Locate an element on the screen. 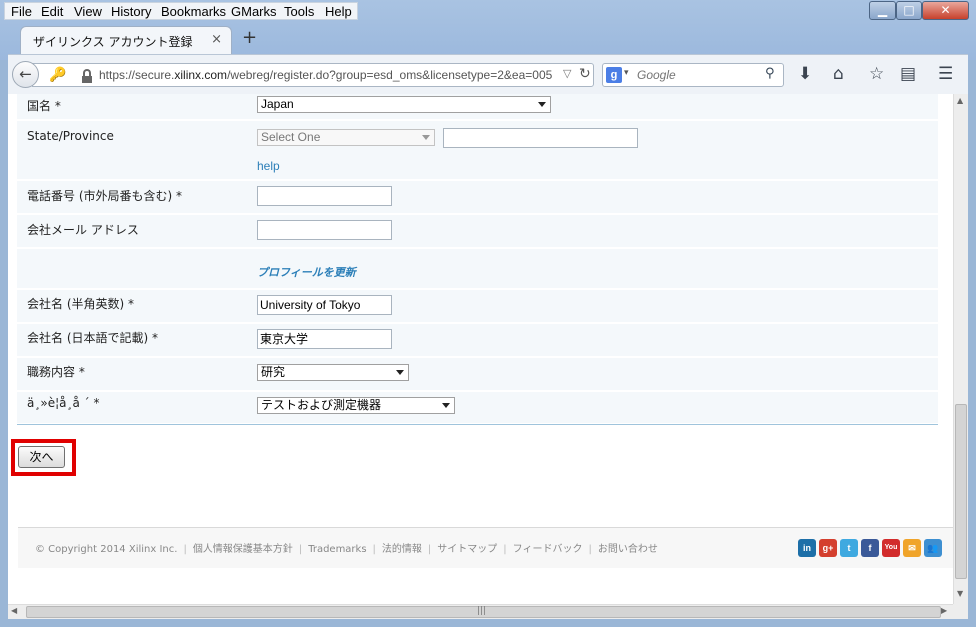 The height and width of the screenshot is (627, 976). home-icon: ⌂ is located at coordinates (838, 74).